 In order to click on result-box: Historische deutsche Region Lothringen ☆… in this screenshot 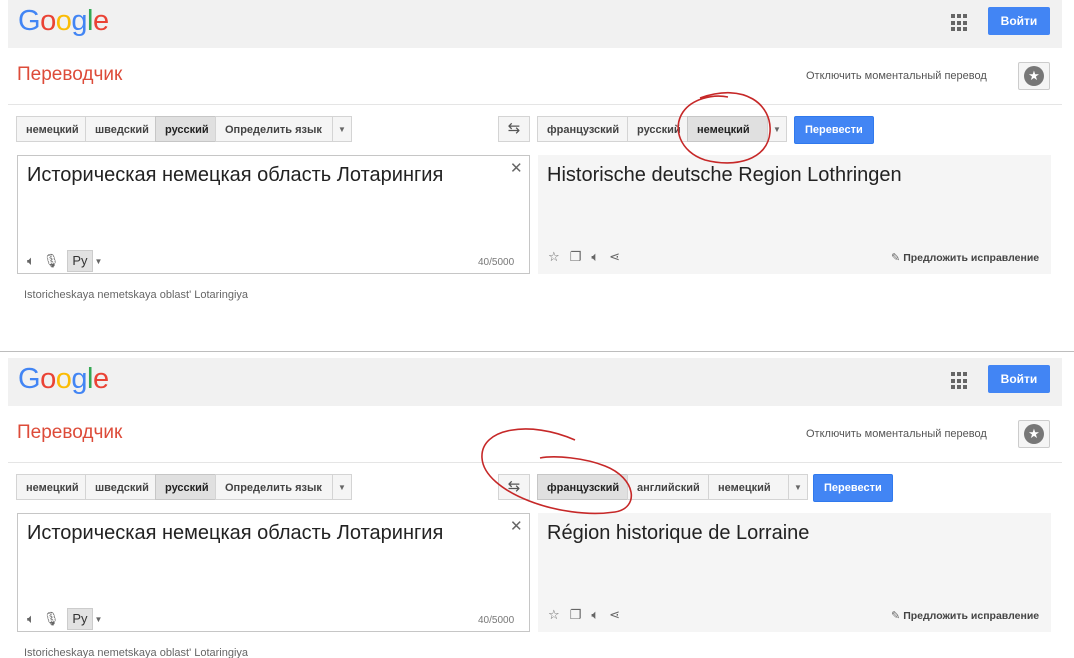, I will do `click(794, 214)`.